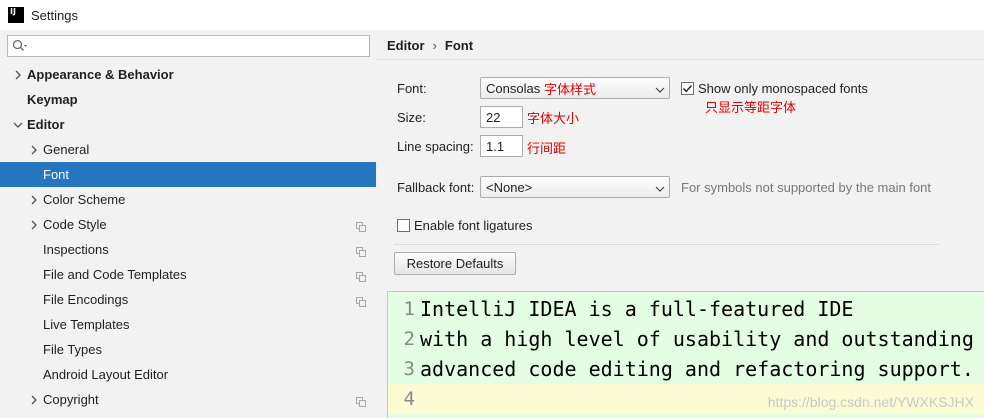  Describe the element at coordinates (188, 149) in the screenshot. I see `sidebar-item-general: General` at that location.